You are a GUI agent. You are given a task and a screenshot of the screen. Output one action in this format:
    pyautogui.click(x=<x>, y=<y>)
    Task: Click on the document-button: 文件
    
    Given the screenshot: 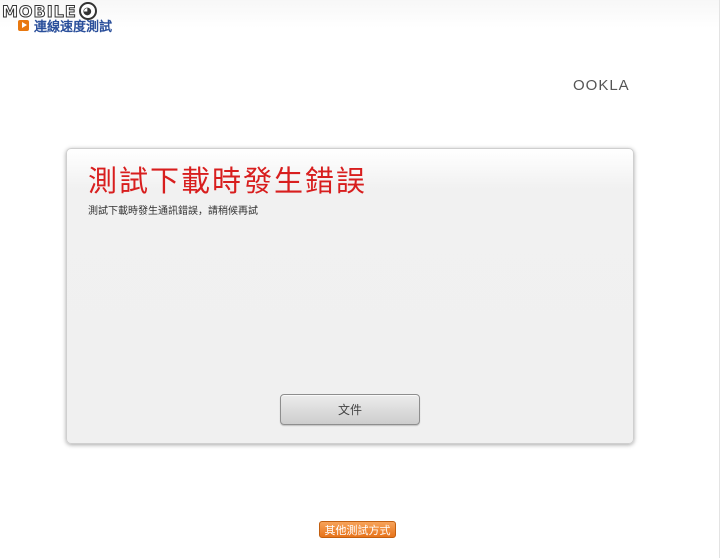 What is the action you would take?
    pyautogui.click(x=350, y=409)
    